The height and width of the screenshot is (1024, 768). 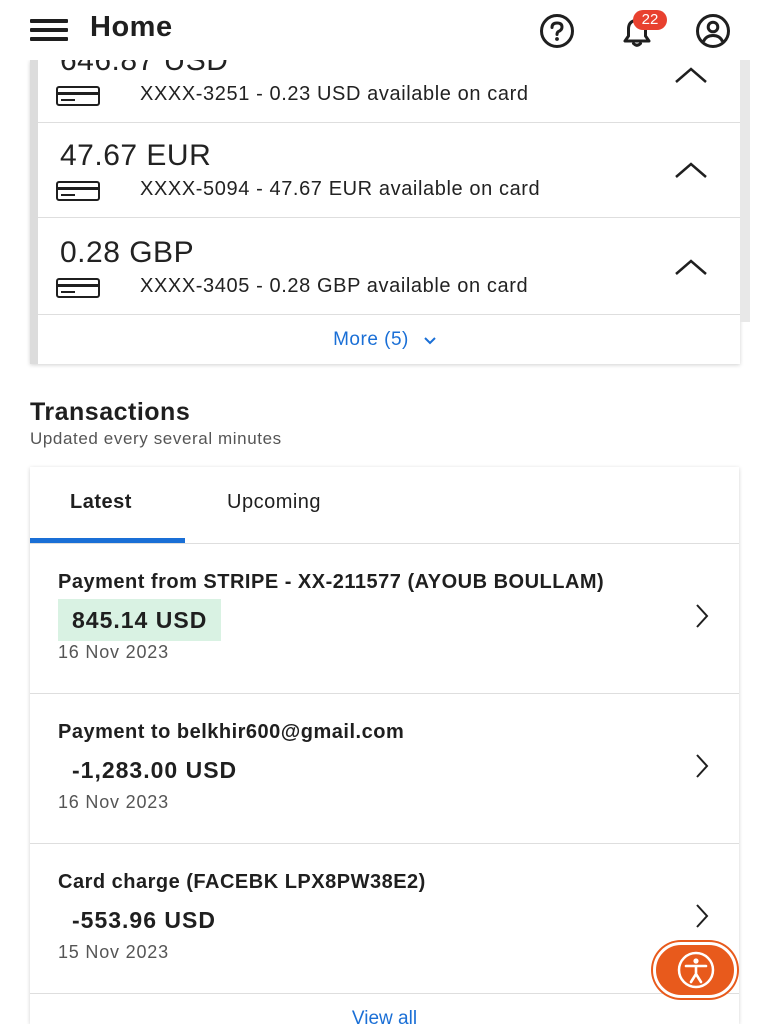 I want to click on transaction-amount: -553.96 USD, so click(x=144, y=920).